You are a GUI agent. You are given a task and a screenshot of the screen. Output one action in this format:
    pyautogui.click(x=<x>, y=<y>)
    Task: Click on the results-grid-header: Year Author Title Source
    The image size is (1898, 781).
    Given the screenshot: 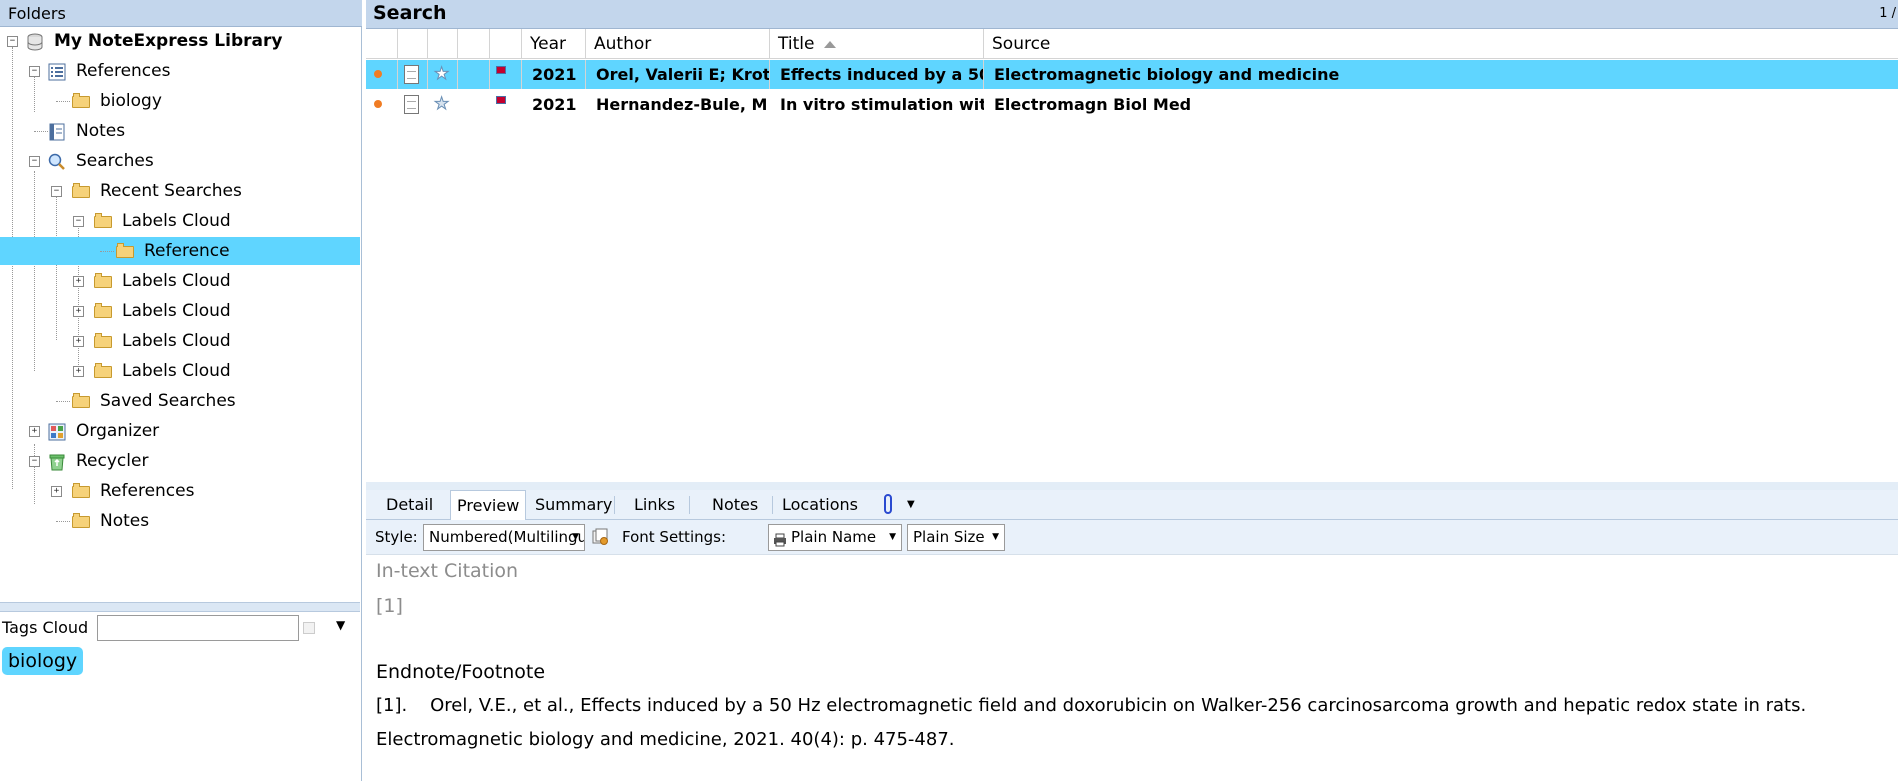 What is the action you would take?
    pyautogui.click(x=1132, y=44)
    